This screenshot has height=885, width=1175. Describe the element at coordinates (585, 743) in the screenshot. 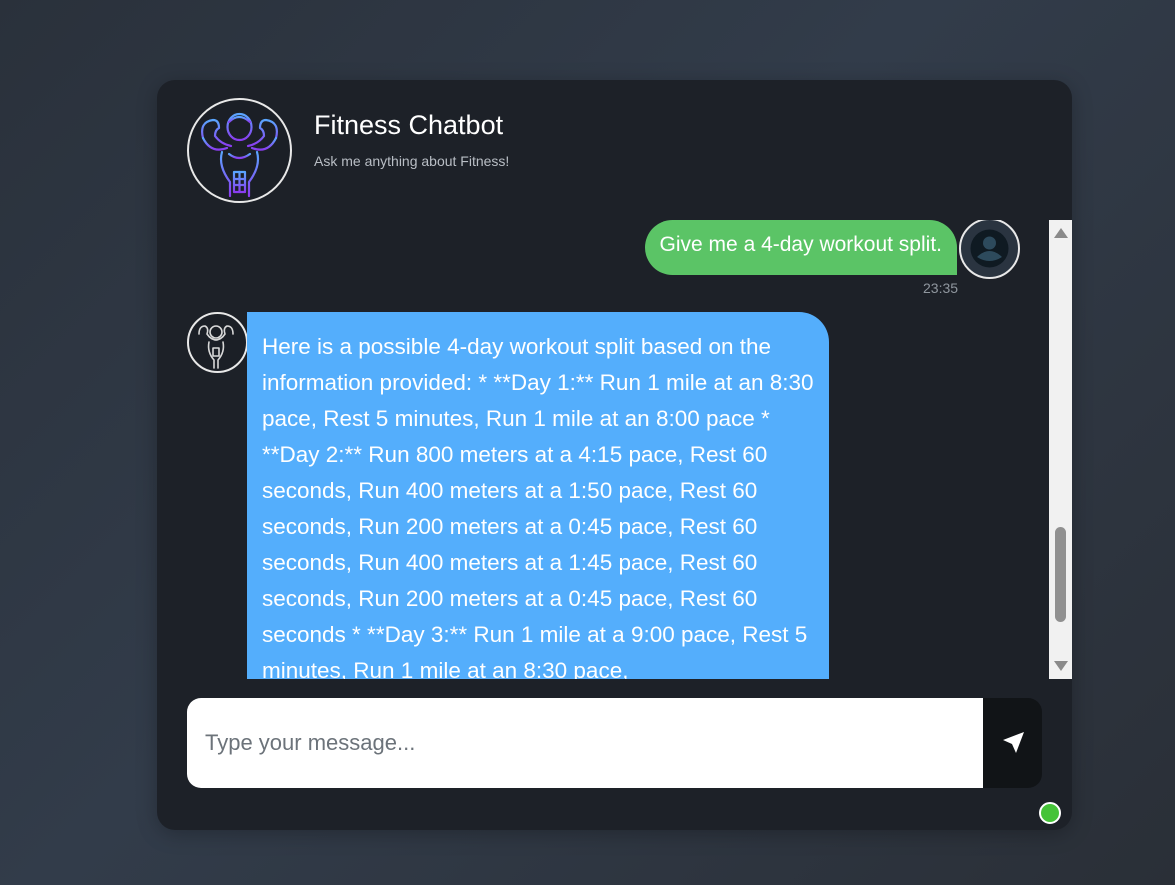

I see `message-input` at that location.